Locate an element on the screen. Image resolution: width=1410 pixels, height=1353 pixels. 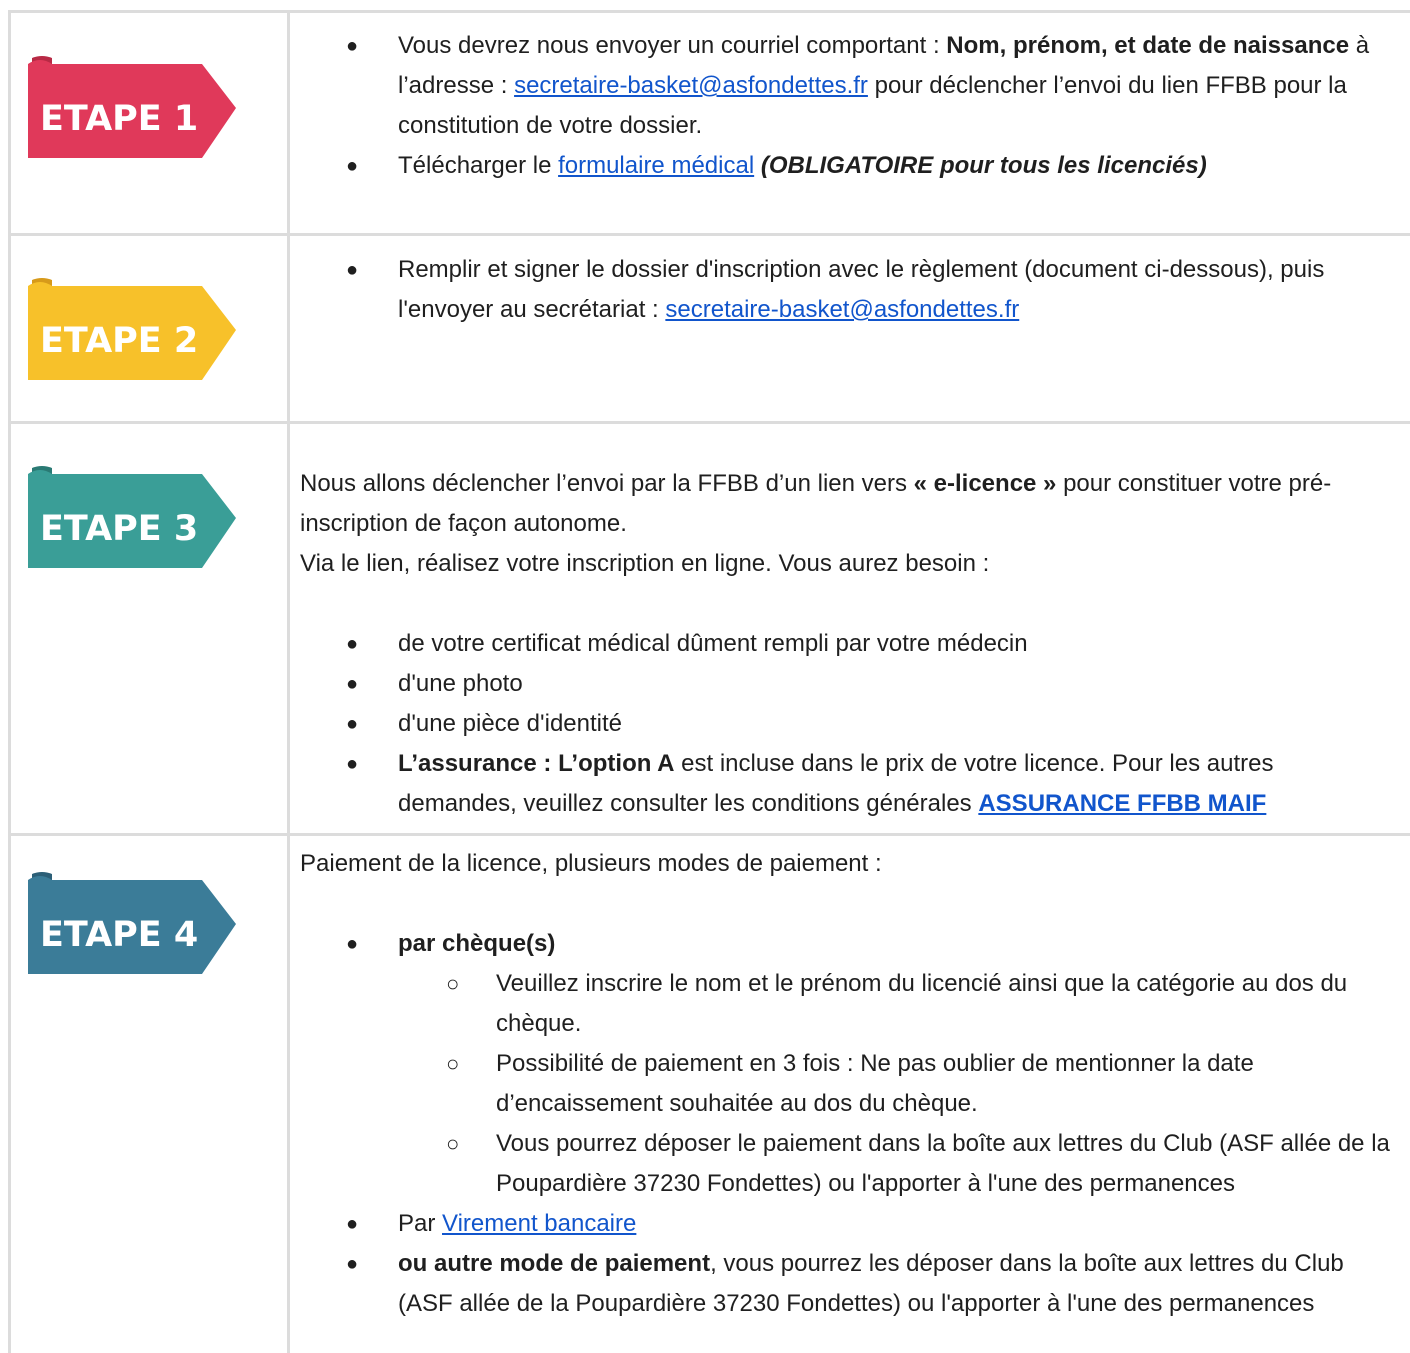
badge-label: ETAPE 4 is located at coordinates (119, 935).